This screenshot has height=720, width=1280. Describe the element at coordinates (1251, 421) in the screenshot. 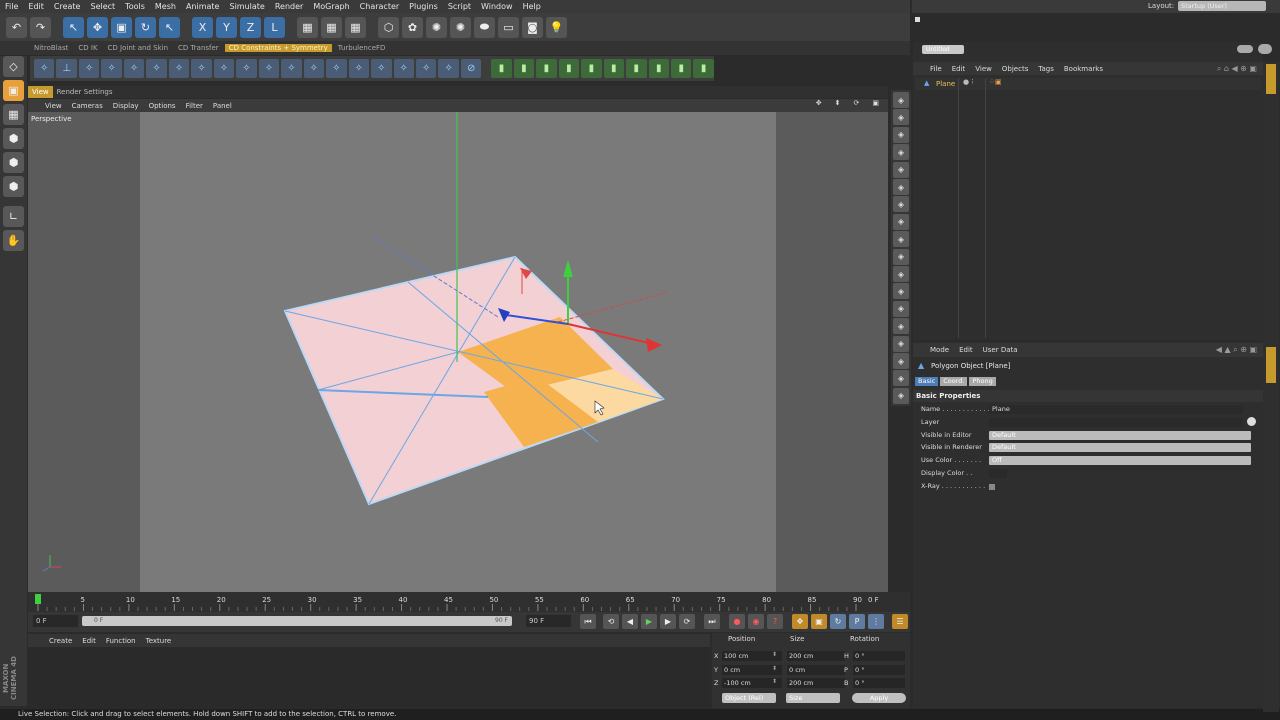

I see `layer-picker-icon` at that location.